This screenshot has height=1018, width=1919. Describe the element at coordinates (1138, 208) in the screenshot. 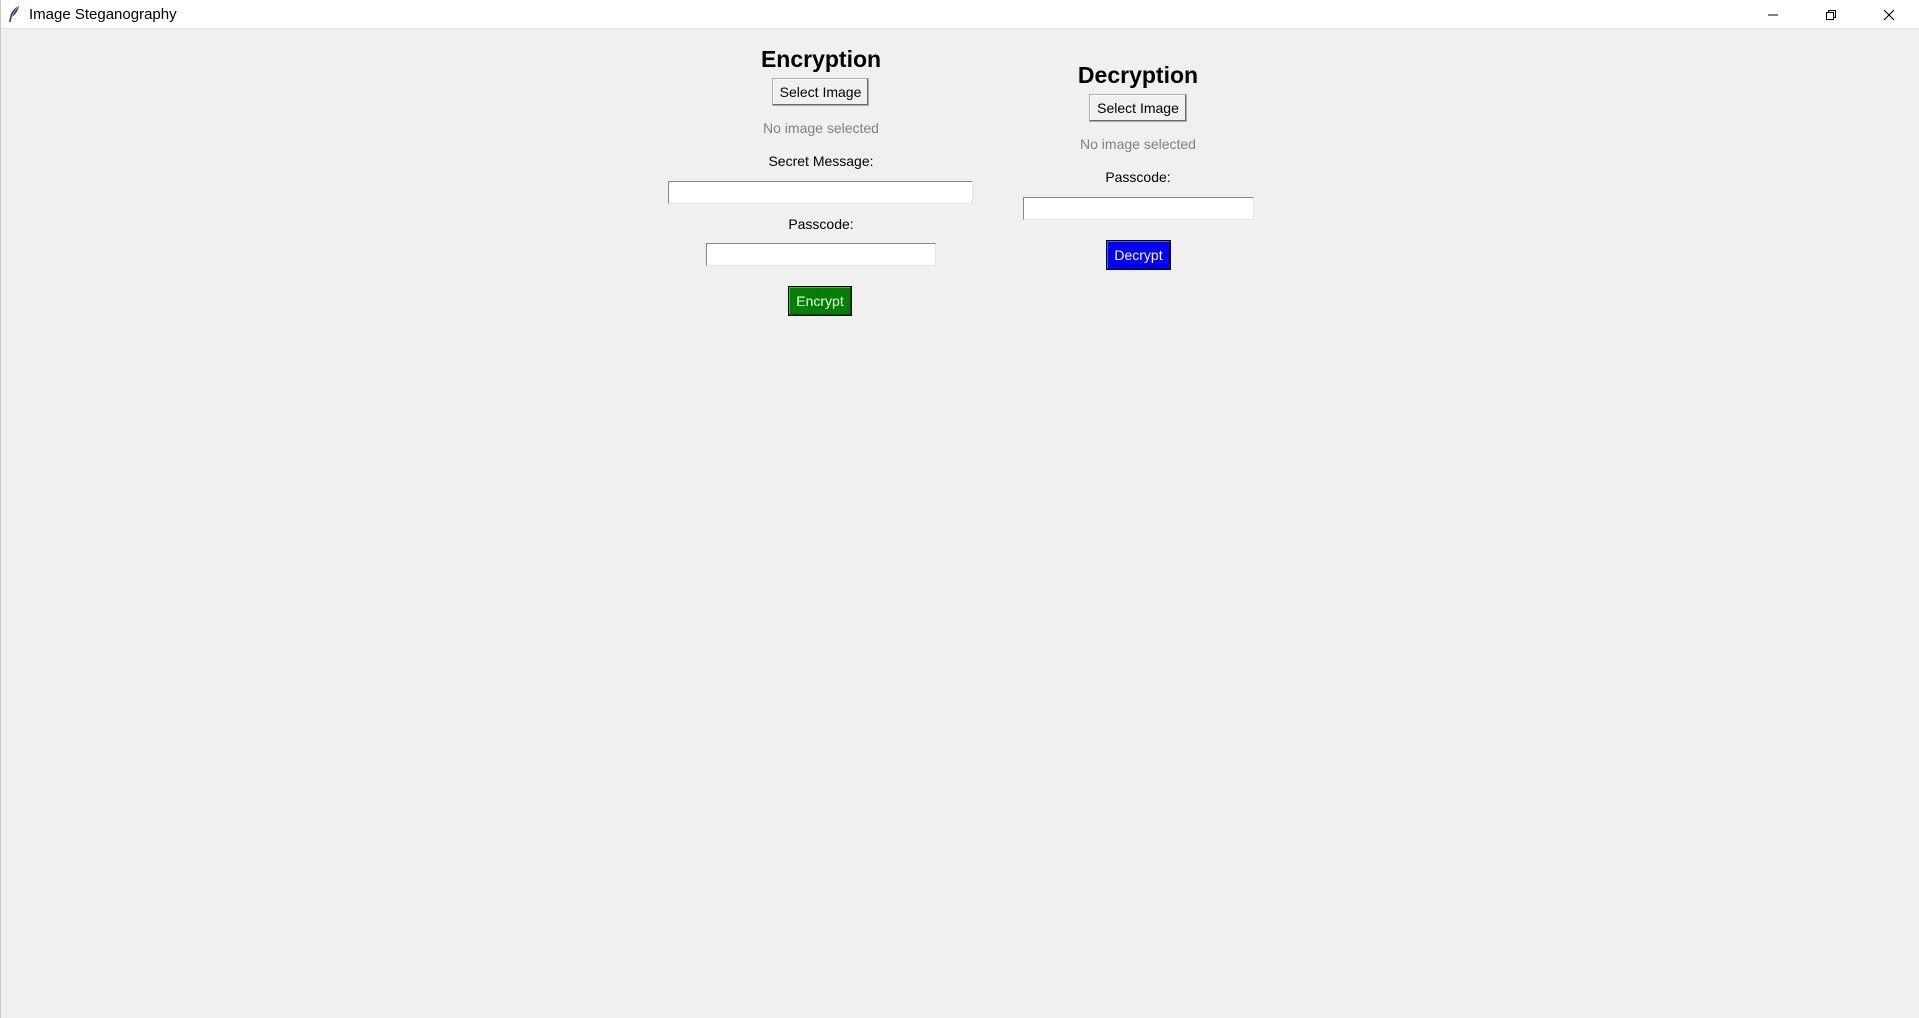

I see `decryption-passcode-input` at that location.